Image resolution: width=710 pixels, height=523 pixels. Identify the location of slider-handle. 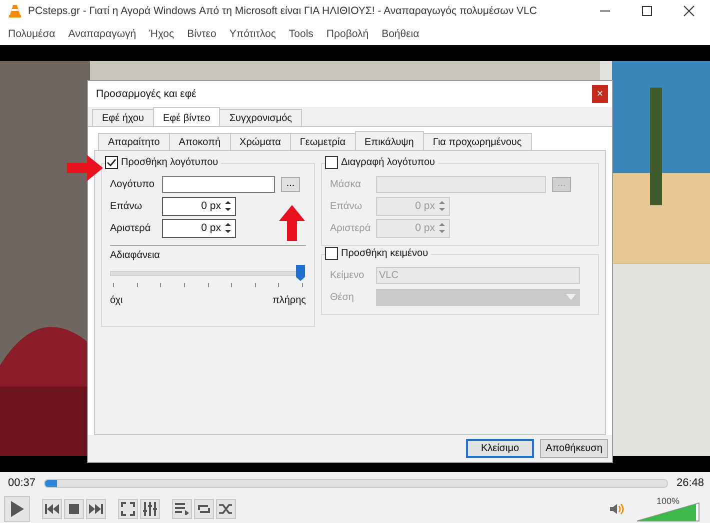
(300, 273).